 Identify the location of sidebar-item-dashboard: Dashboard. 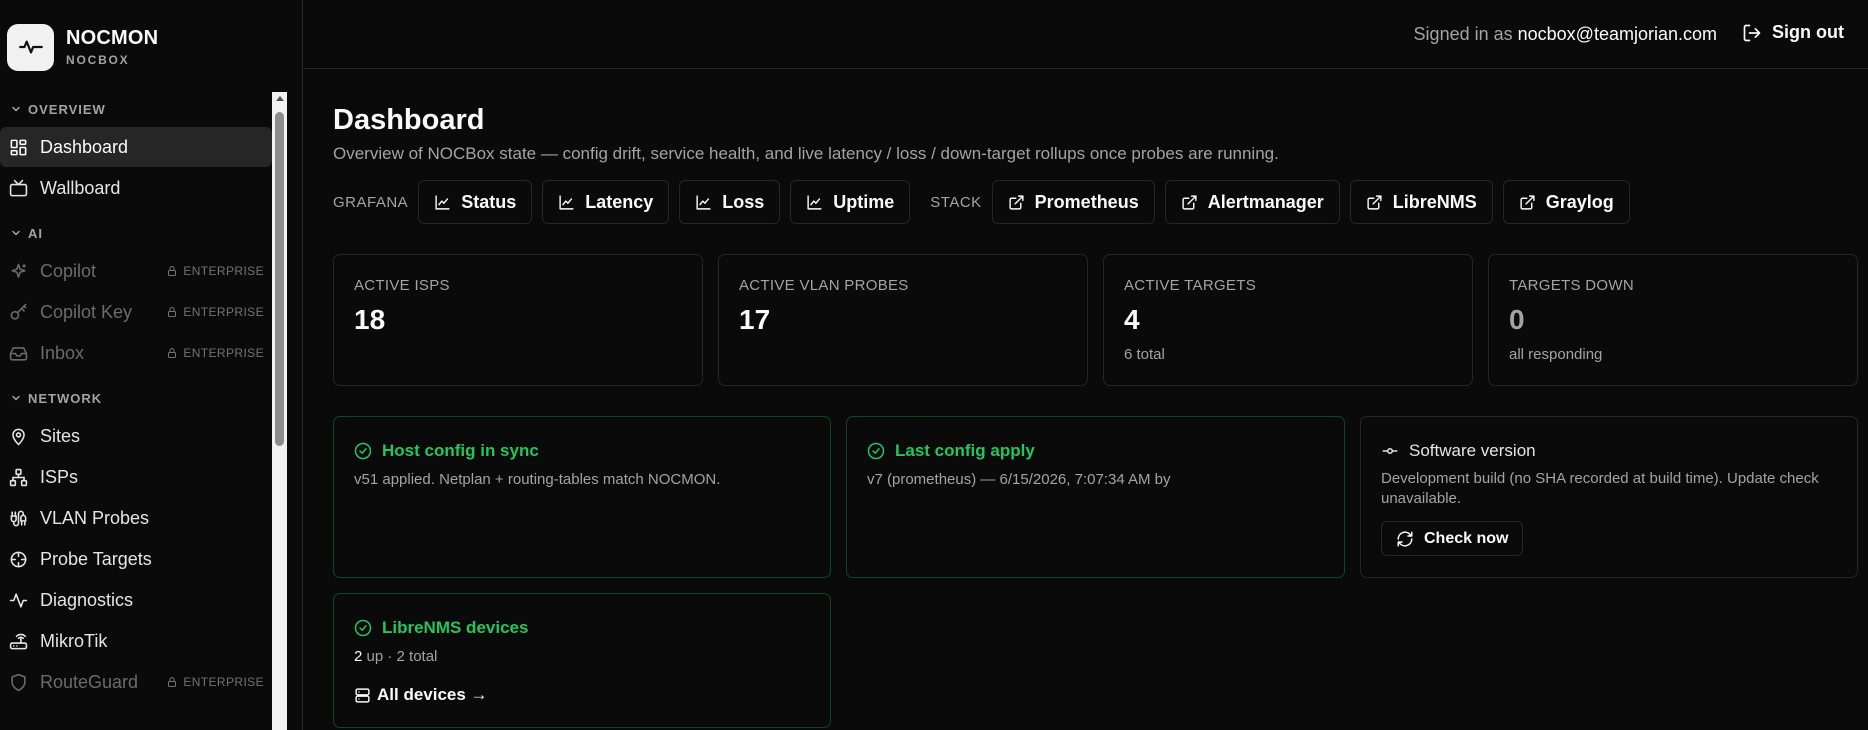
(136, 147).